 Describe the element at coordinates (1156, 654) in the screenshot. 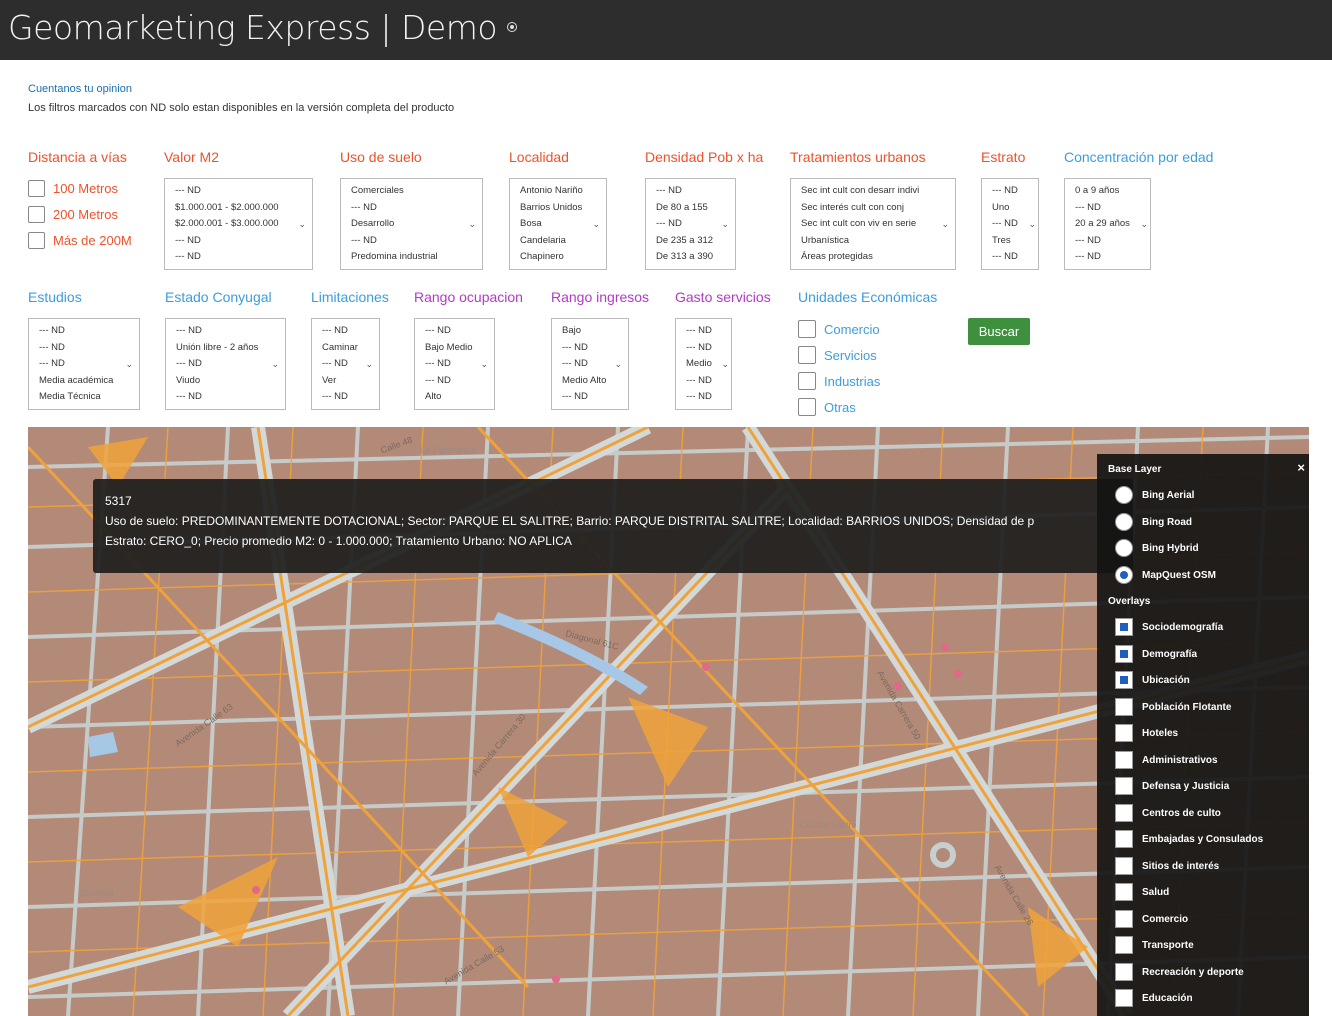

I see `overlay-option: Demografía` at that location.